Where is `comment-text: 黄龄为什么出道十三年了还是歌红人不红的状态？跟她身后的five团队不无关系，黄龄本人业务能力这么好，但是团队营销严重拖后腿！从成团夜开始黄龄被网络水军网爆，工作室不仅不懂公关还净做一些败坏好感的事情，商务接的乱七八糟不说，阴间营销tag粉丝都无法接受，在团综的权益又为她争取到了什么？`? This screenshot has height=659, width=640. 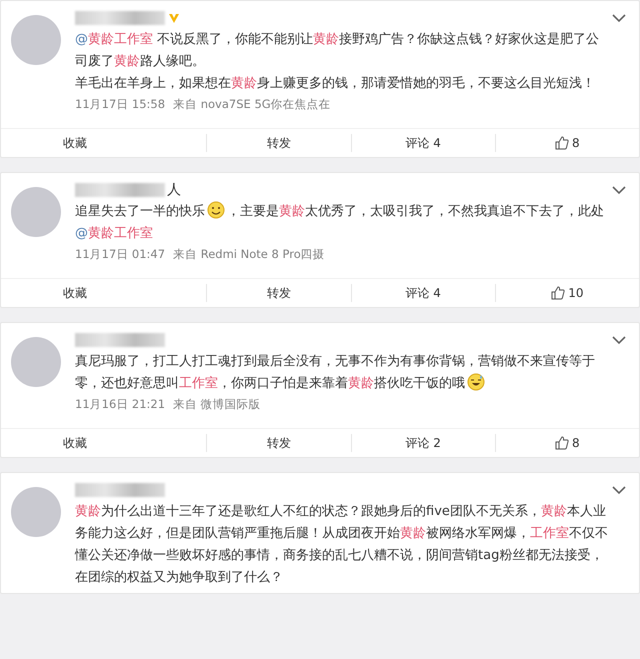 comment-text: 黄龄为什么出道十三年了还是歌红人不红的状态？跟她身后的five团队不无关系，黄龄本人业务能力这么好，但是团队营销严重拖后腿！从成团夜开始黄龄被网络水军网爆，工作室不仅不懂公关还净做一些败坏好感的事情，商务接的乱七八糟不说，阴间营销tag粉丝都无法接受，在团综的权益又为她争取到了什么？ is located at coordinates (342, 545).